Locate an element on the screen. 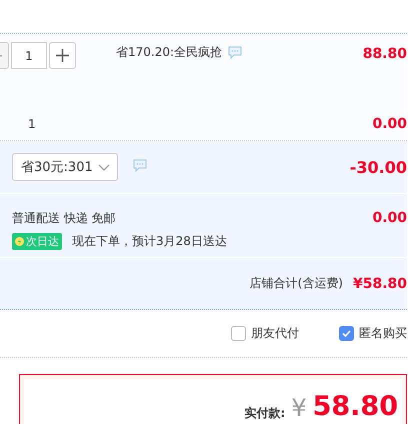  quantity-field: 1 is located at coordinates (29, 55).